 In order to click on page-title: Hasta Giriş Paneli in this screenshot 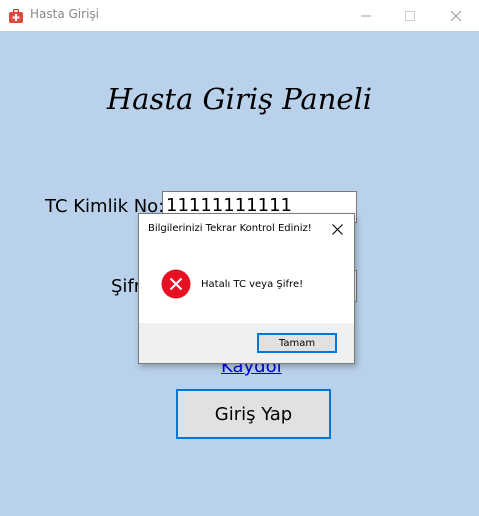, I will do `click(239, 99)`.